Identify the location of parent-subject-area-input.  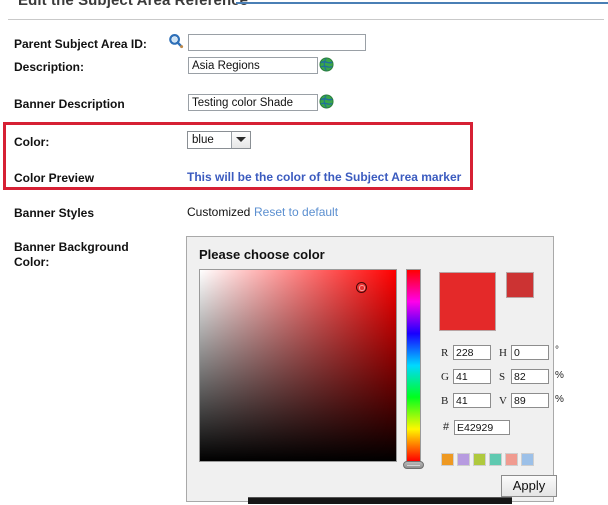
(277, 42).